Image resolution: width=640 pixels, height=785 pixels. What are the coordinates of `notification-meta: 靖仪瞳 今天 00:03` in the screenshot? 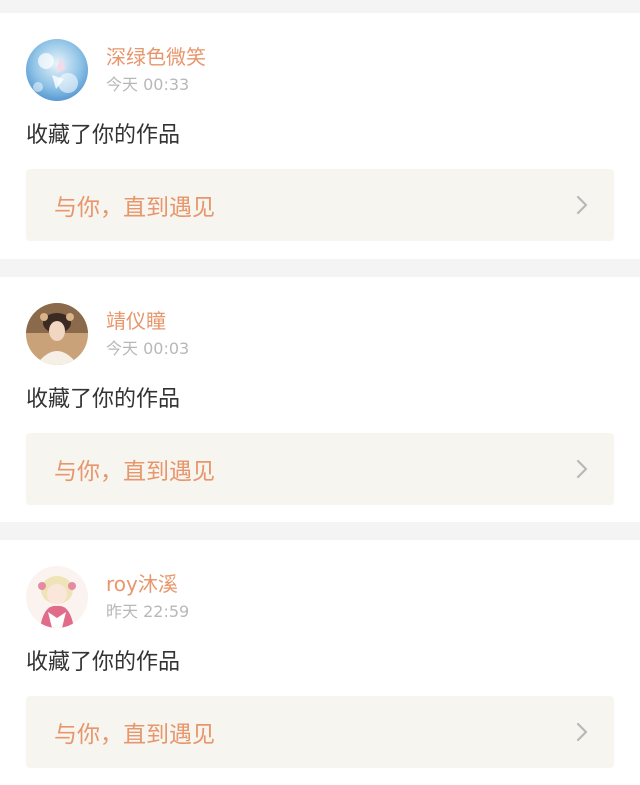 It's located at (147, 334).